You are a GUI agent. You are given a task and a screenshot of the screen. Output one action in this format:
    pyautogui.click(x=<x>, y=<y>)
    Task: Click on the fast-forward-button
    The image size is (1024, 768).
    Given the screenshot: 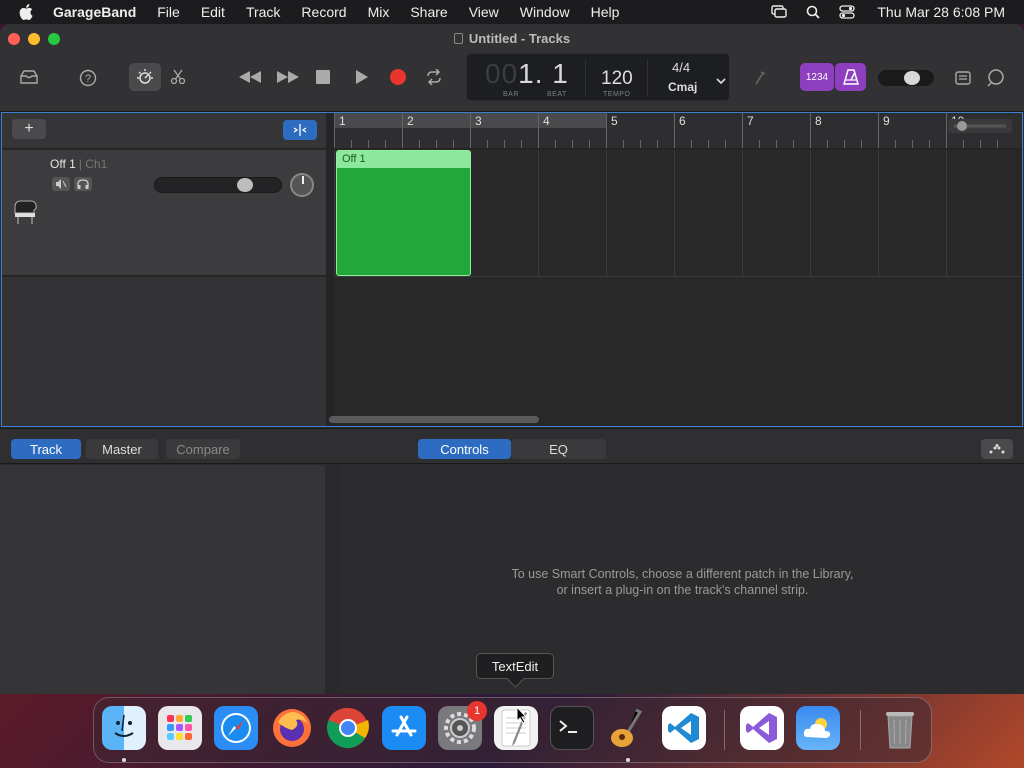 What is the action you would take?
    pyautogui.click(x=288, y=77)
    